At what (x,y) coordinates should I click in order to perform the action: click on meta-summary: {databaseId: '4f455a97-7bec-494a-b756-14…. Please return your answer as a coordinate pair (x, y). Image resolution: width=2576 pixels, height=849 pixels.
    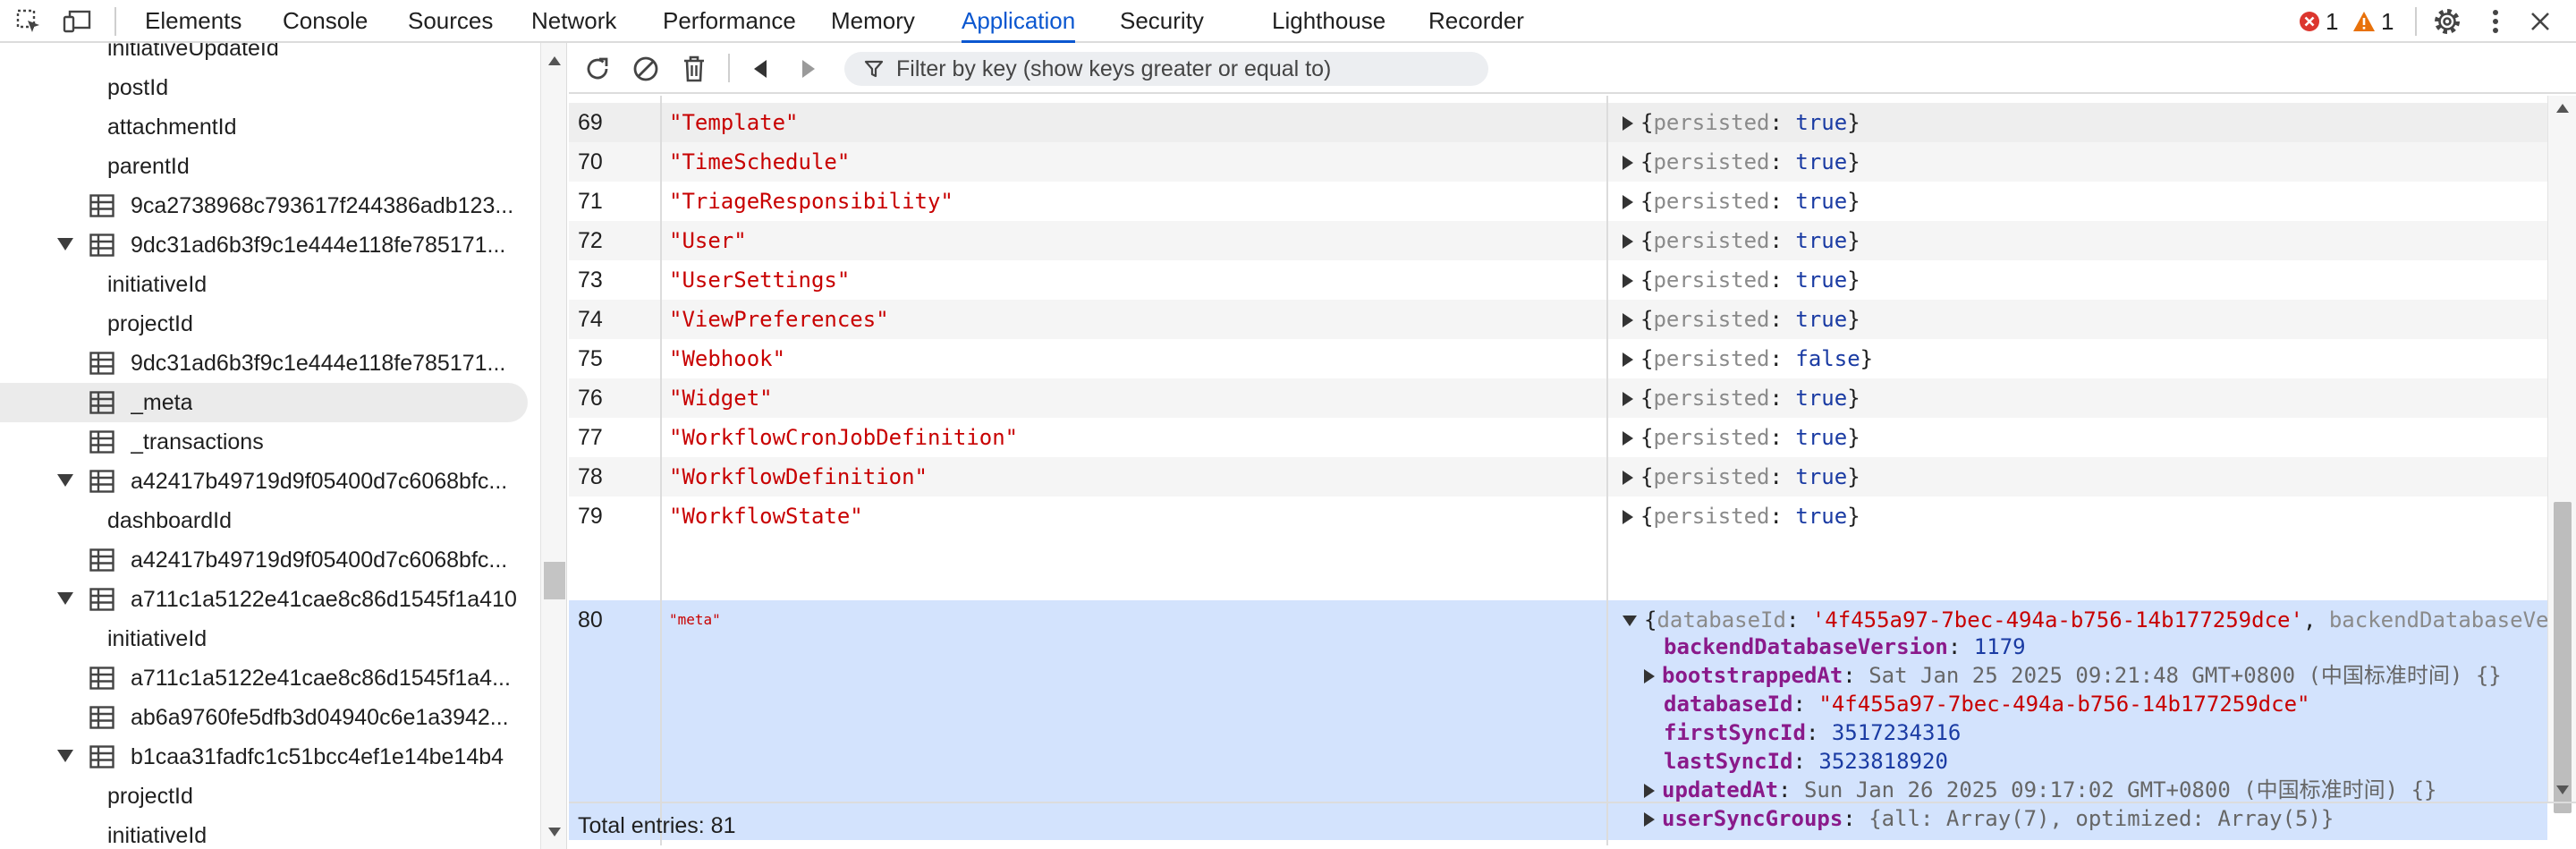
    Looking at the image, I should click on (2085, 620).